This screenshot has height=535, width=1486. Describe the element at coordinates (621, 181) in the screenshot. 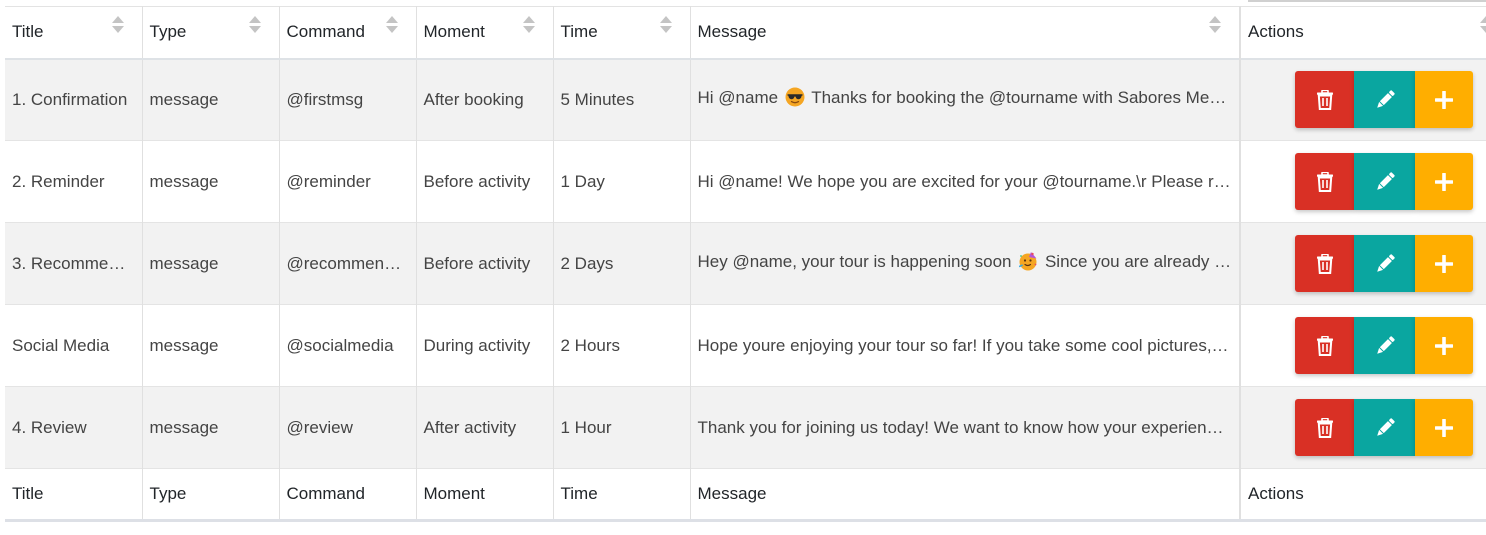

I see `cell-time: 1 Day` at that location.